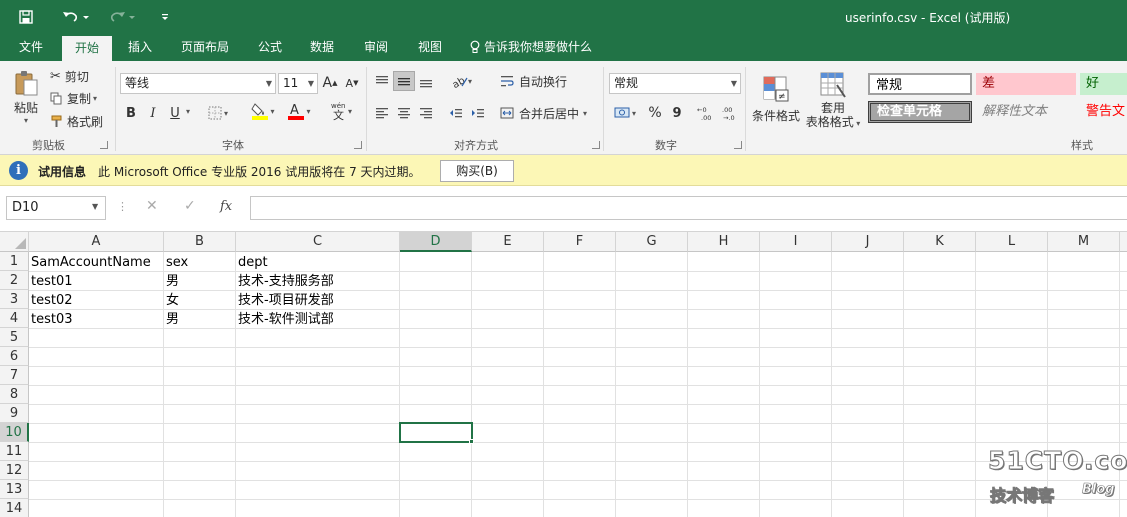  Describe the element at coordinates (26, 97) in the screenshot. I see `paste-button: 粘贴 ▾` at that location.